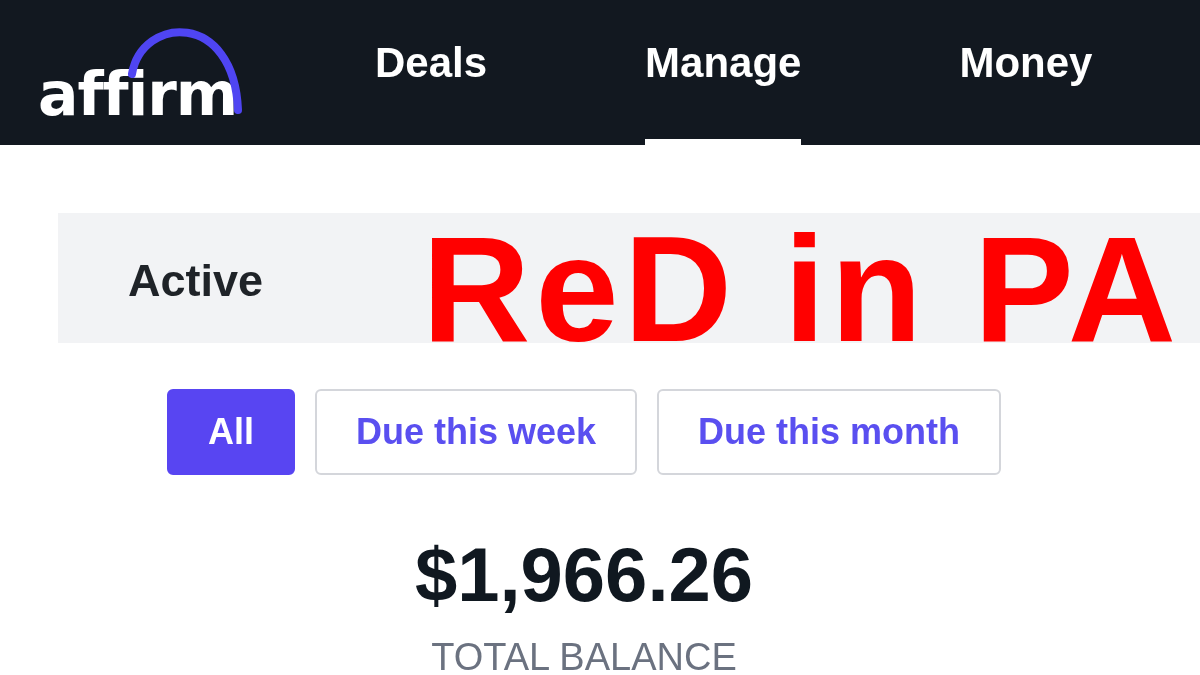  What do you see at coordinates (143, 72) in the screenshot?
I see `logo: affirm` at bounding box center [143, 72].